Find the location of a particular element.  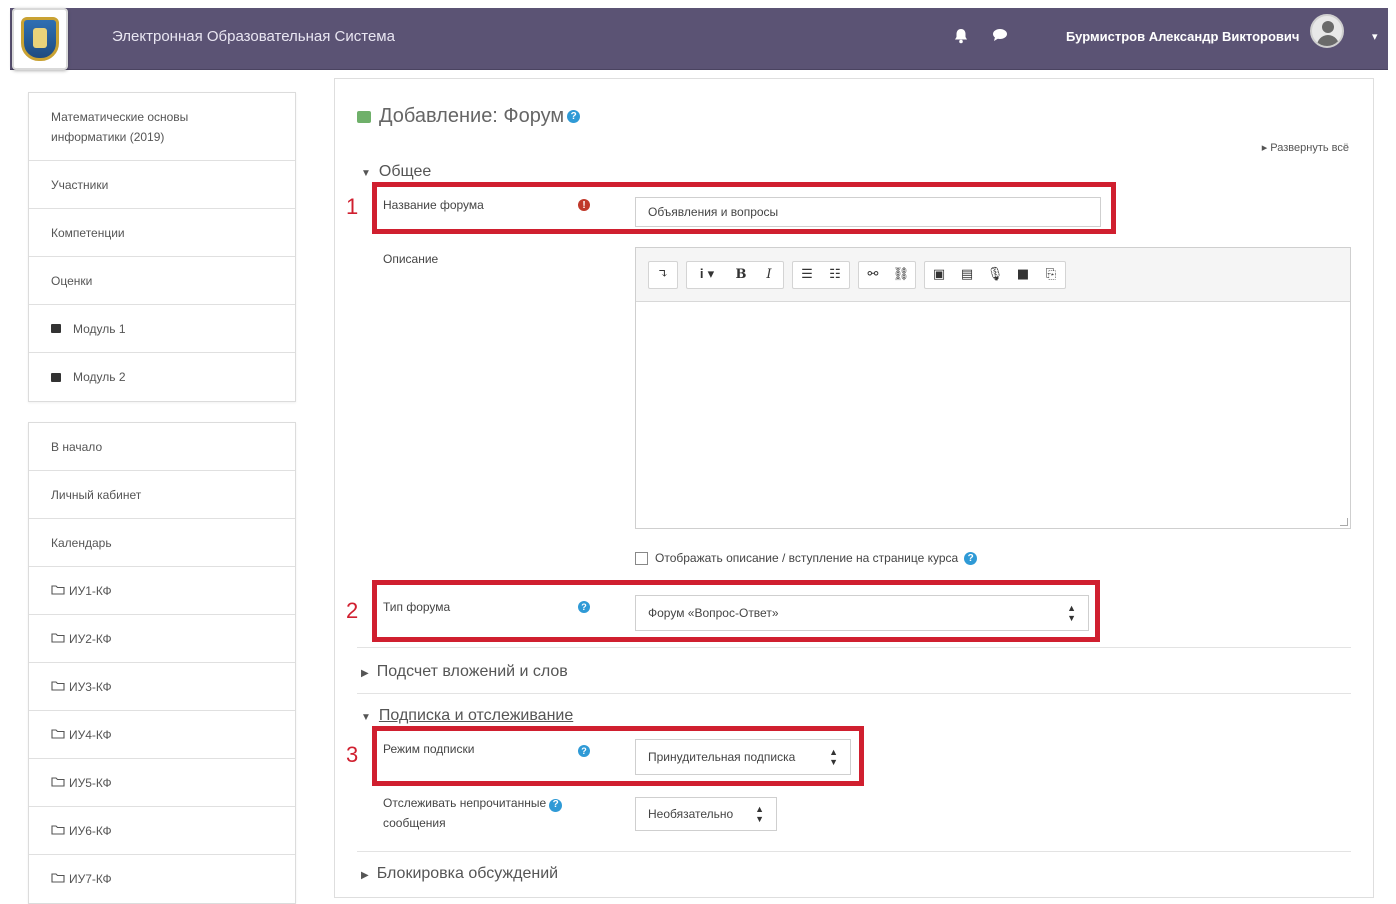

track-unread-selected: Необязательно is located at coordinates (691, 814).